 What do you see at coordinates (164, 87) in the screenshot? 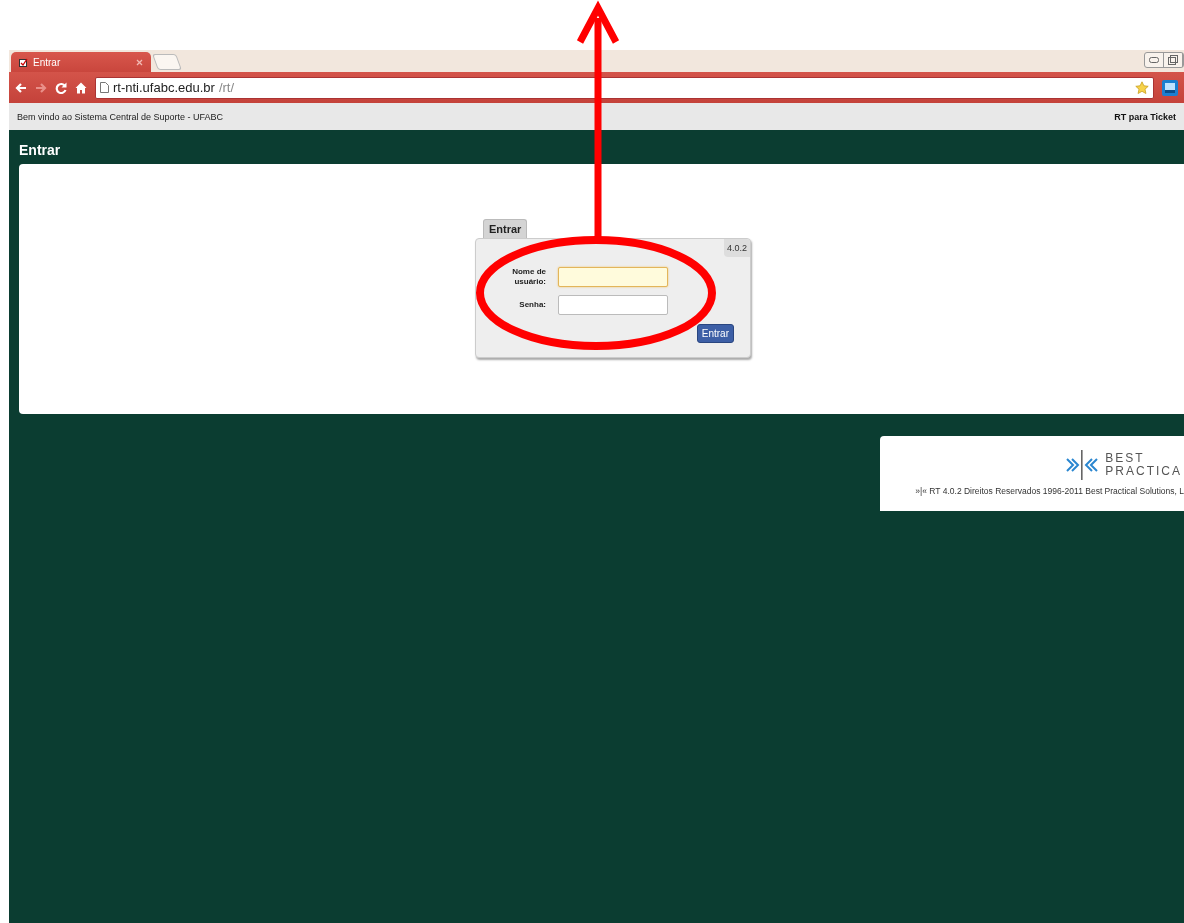
I see `url-host: rt-nti.ufabc.edu.br` at bounding box center [164, 87].